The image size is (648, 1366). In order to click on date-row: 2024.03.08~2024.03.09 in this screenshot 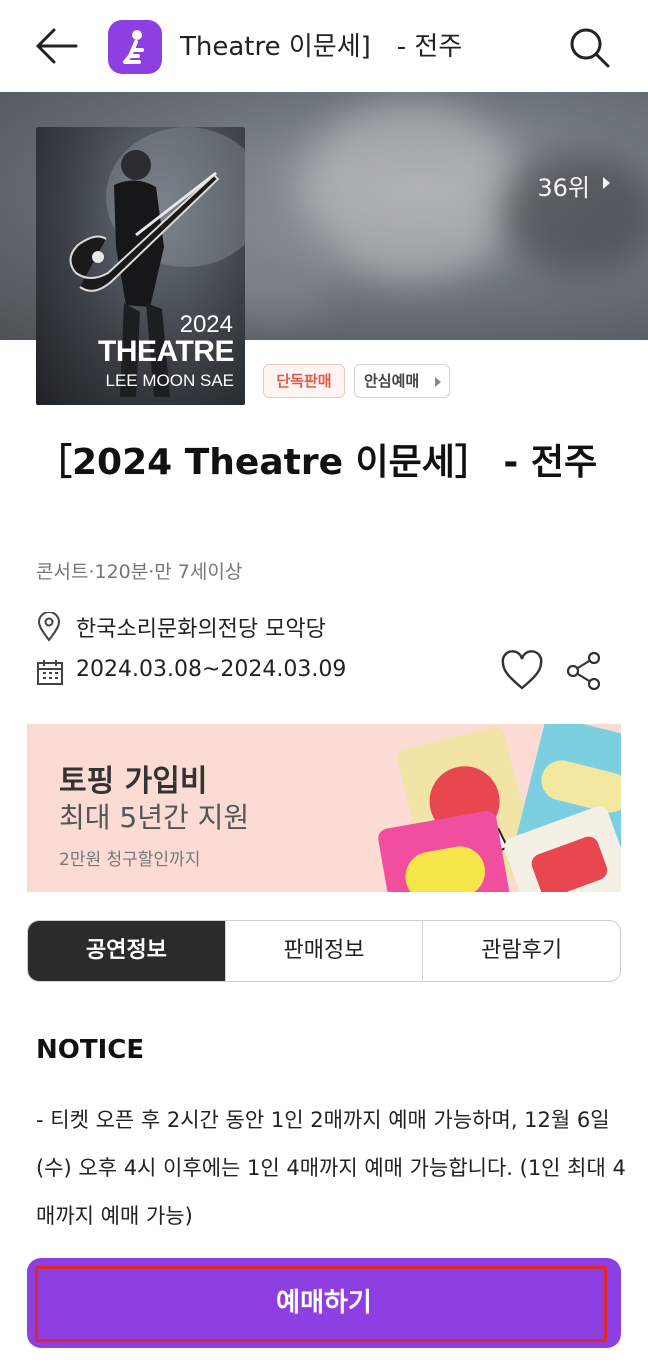, I will do `click(246, 672)`.